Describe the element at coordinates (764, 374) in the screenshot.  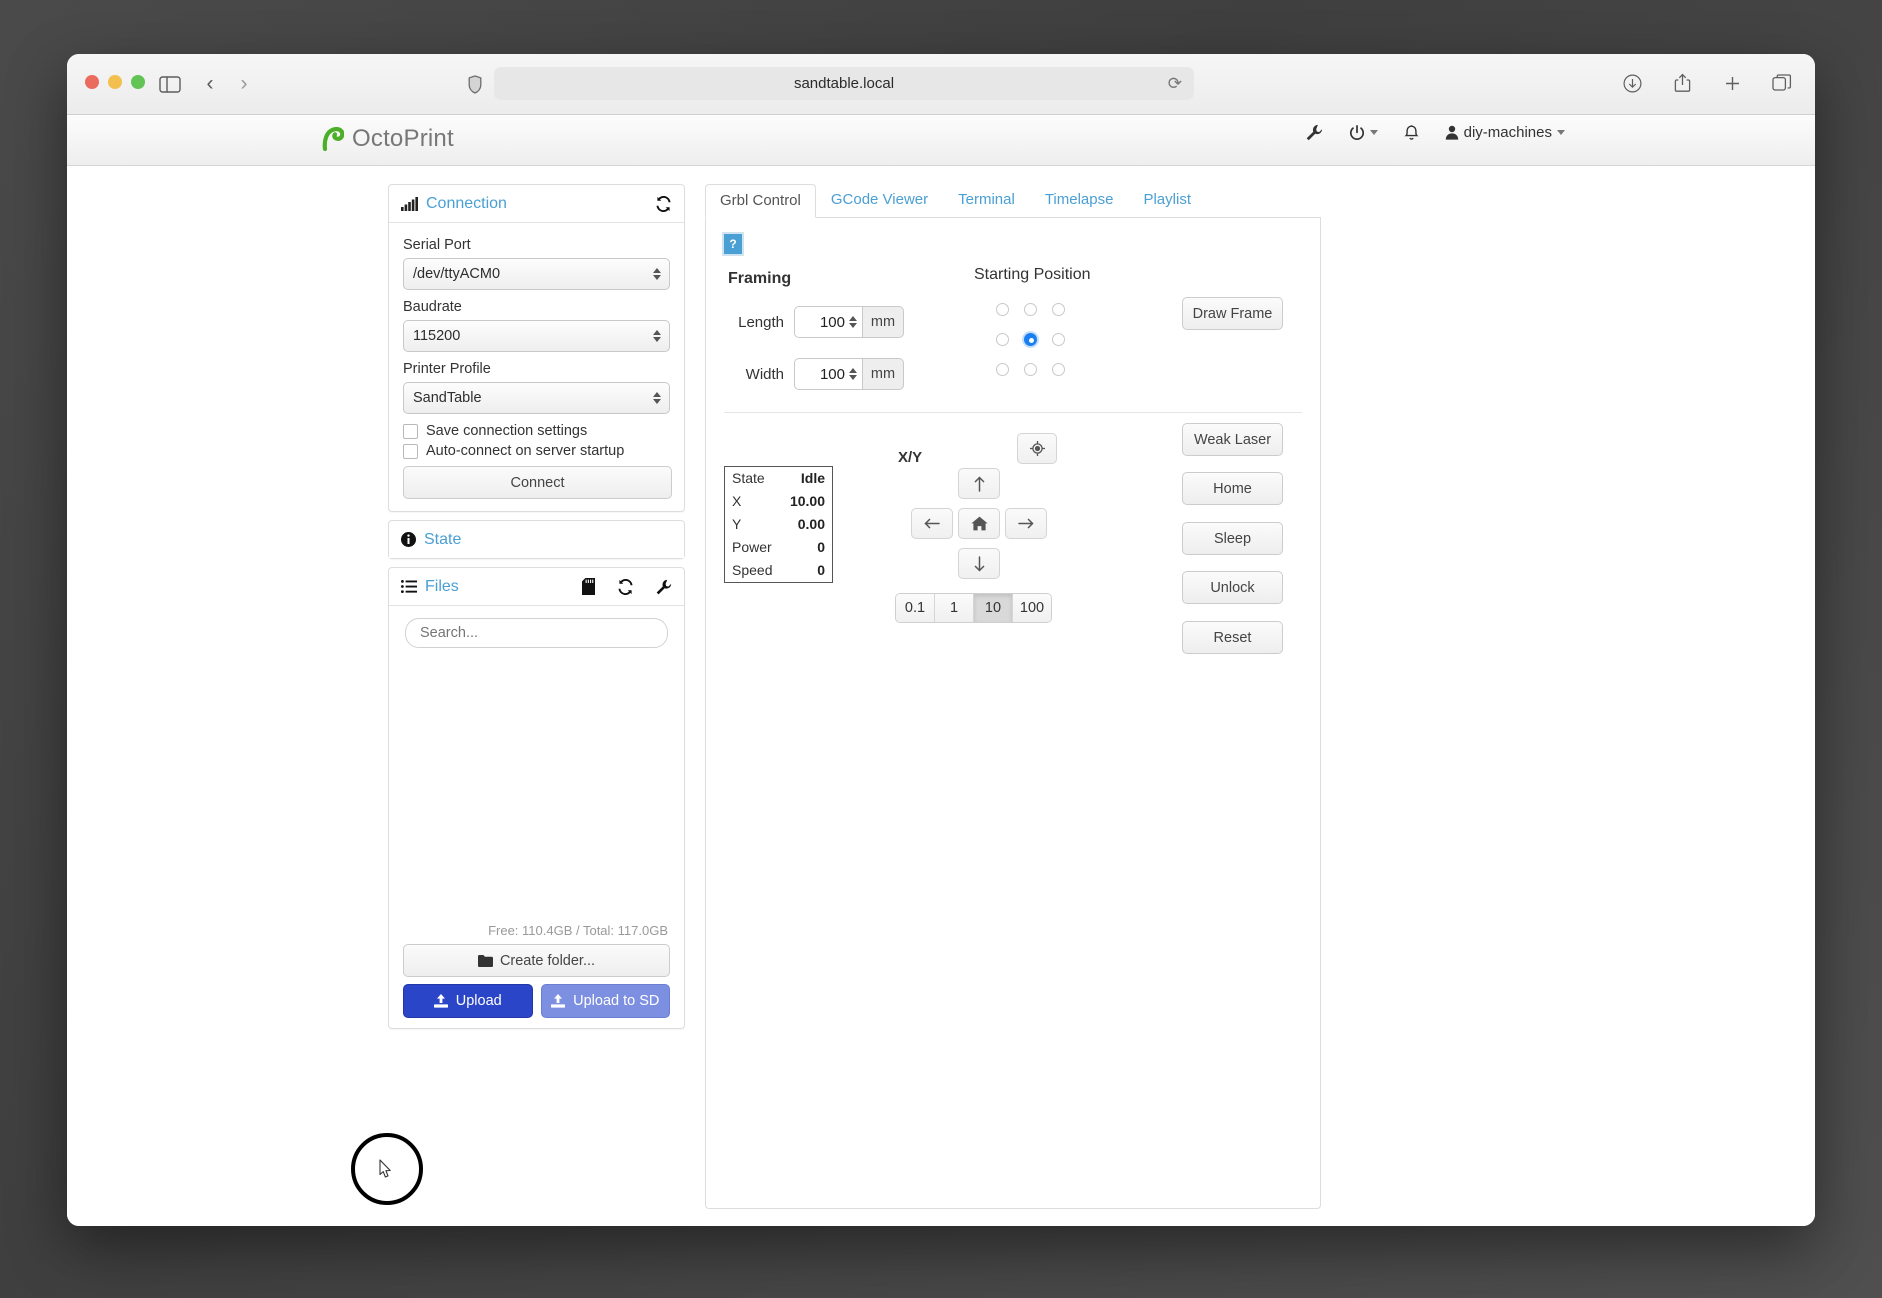
I see `width-label: Width` at that location.